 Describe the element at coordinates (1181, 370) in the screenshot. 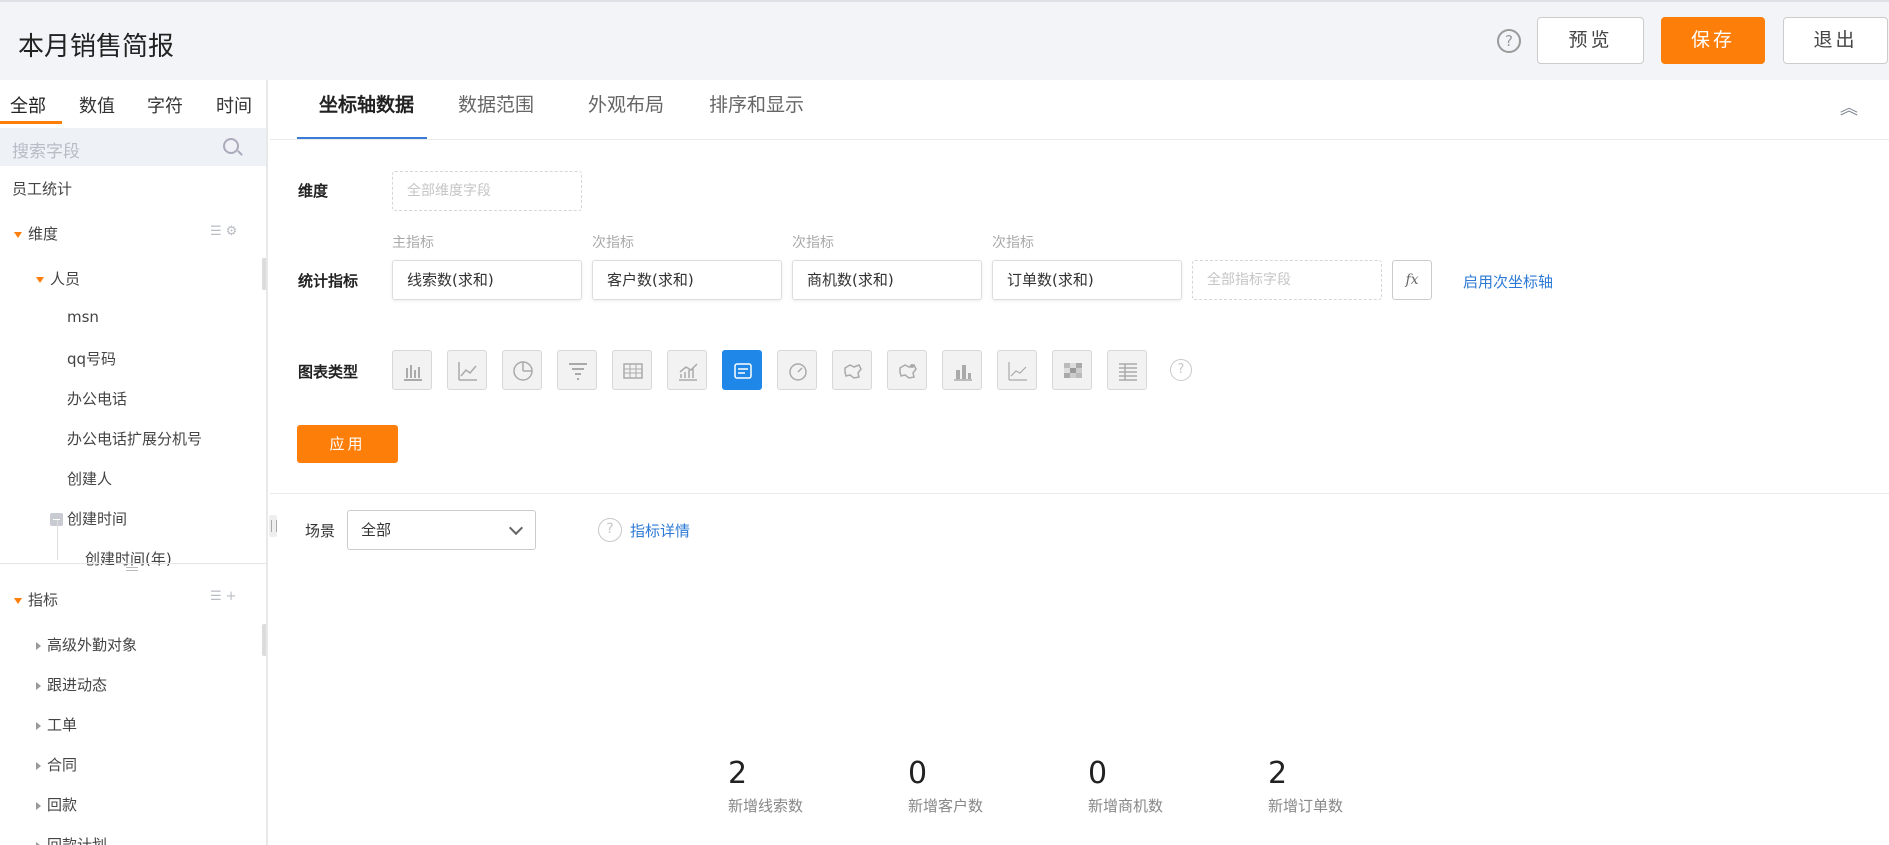

I see `chart-type-help-icon: ?` at that location.